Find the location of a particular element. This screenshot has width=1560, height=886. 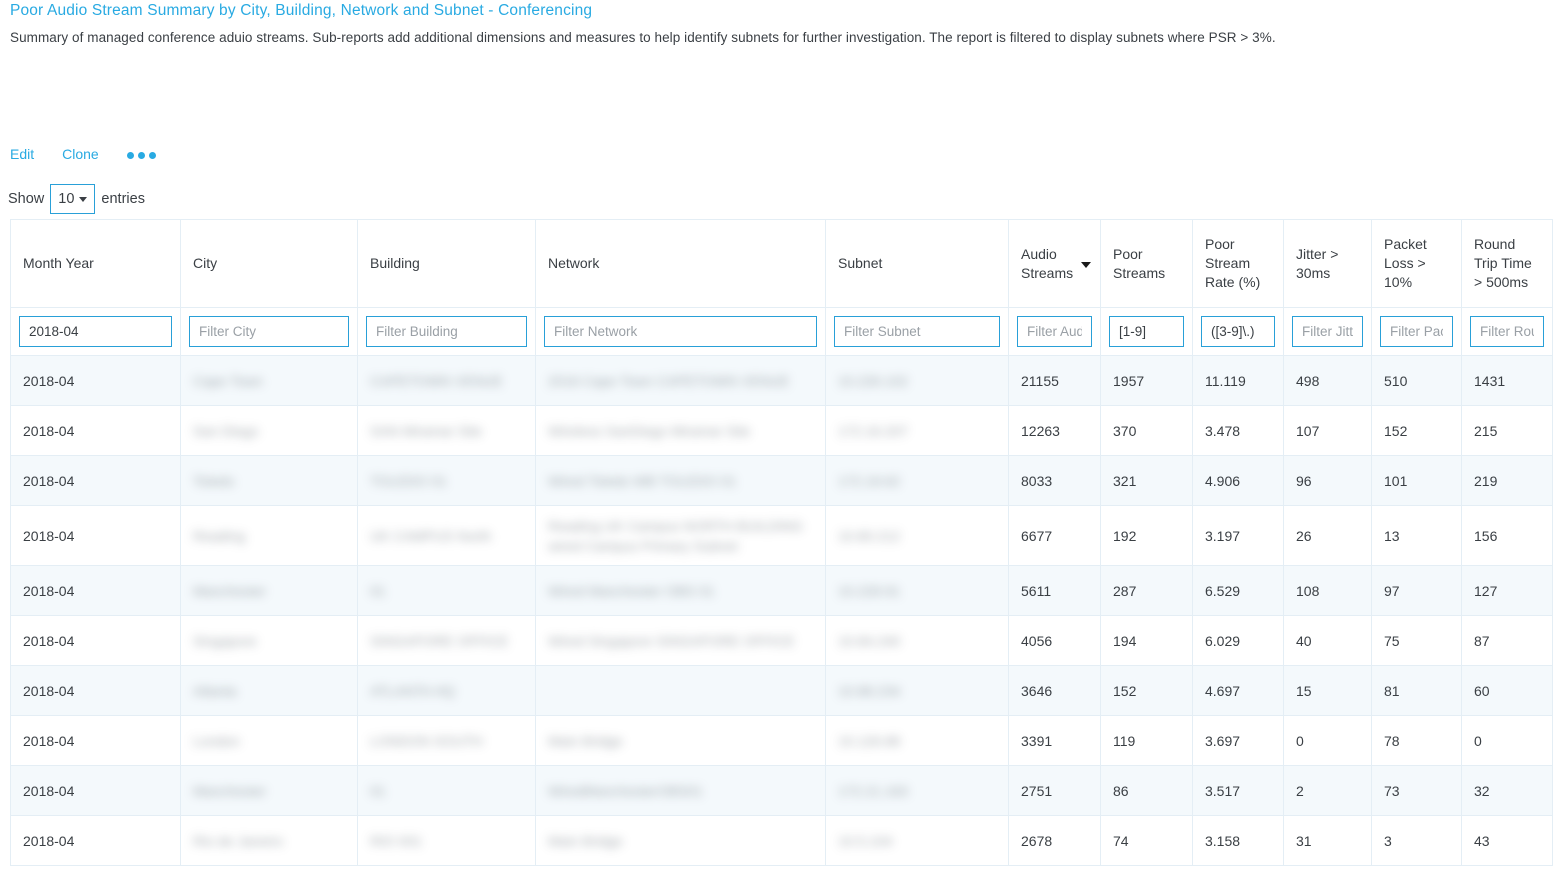

filter-input-city is located at coordinates (269, 331).